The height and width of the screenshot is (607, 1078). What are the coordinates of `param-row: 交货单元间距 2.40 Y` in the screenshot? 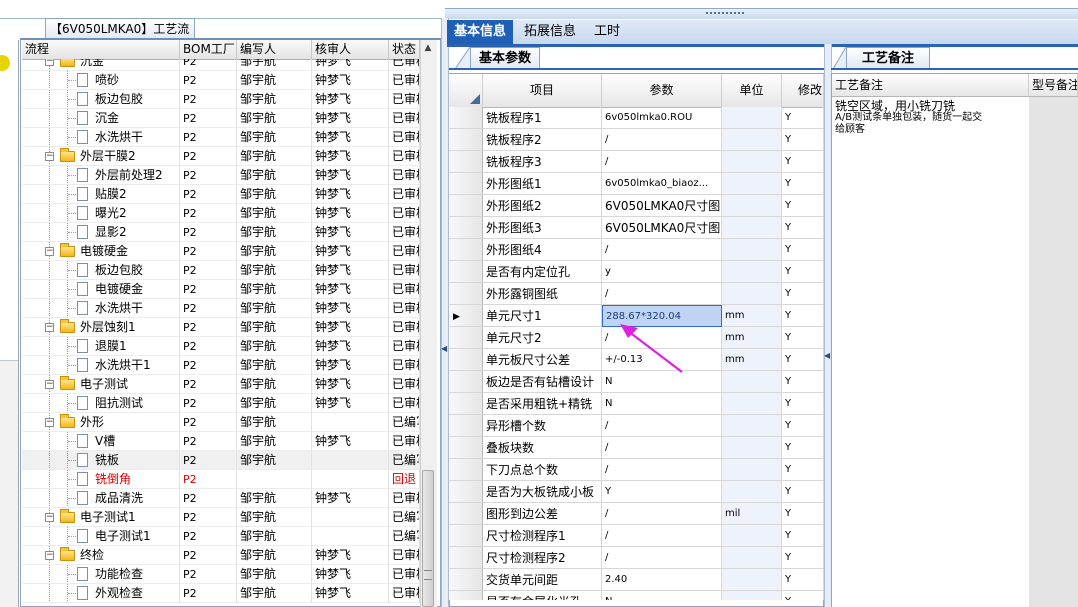 It's located at (636, 580).